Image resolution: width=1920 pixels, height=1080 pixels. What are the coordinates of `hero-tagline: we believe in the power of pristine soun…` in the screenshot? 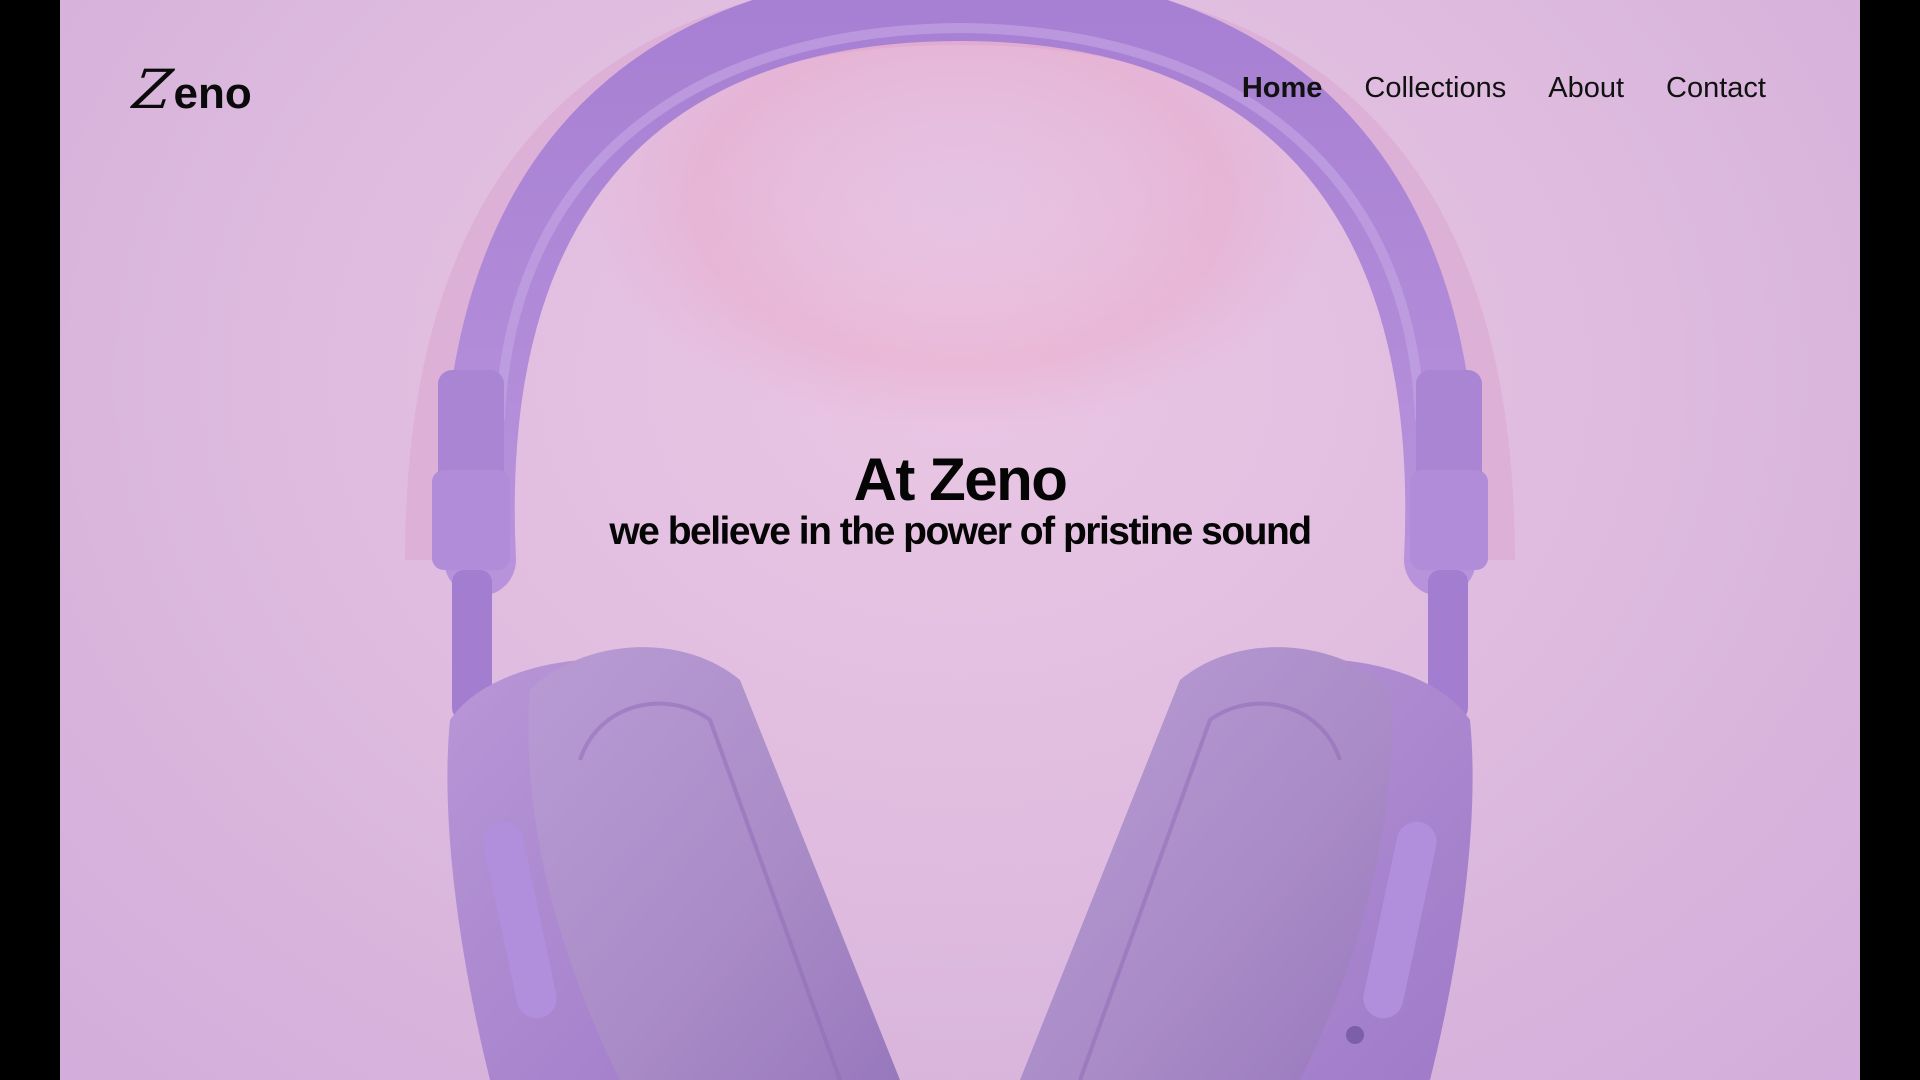 It's located at (960, 531).